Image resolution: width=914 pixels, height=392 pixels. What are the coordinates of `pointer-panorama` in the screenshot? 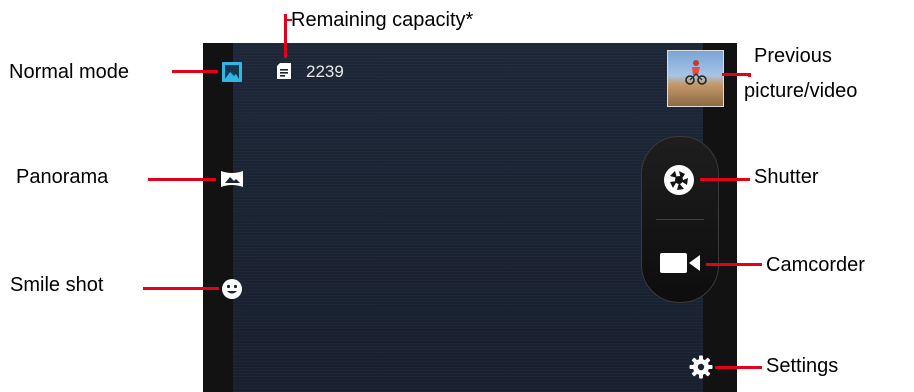 It's located at (182, 179).